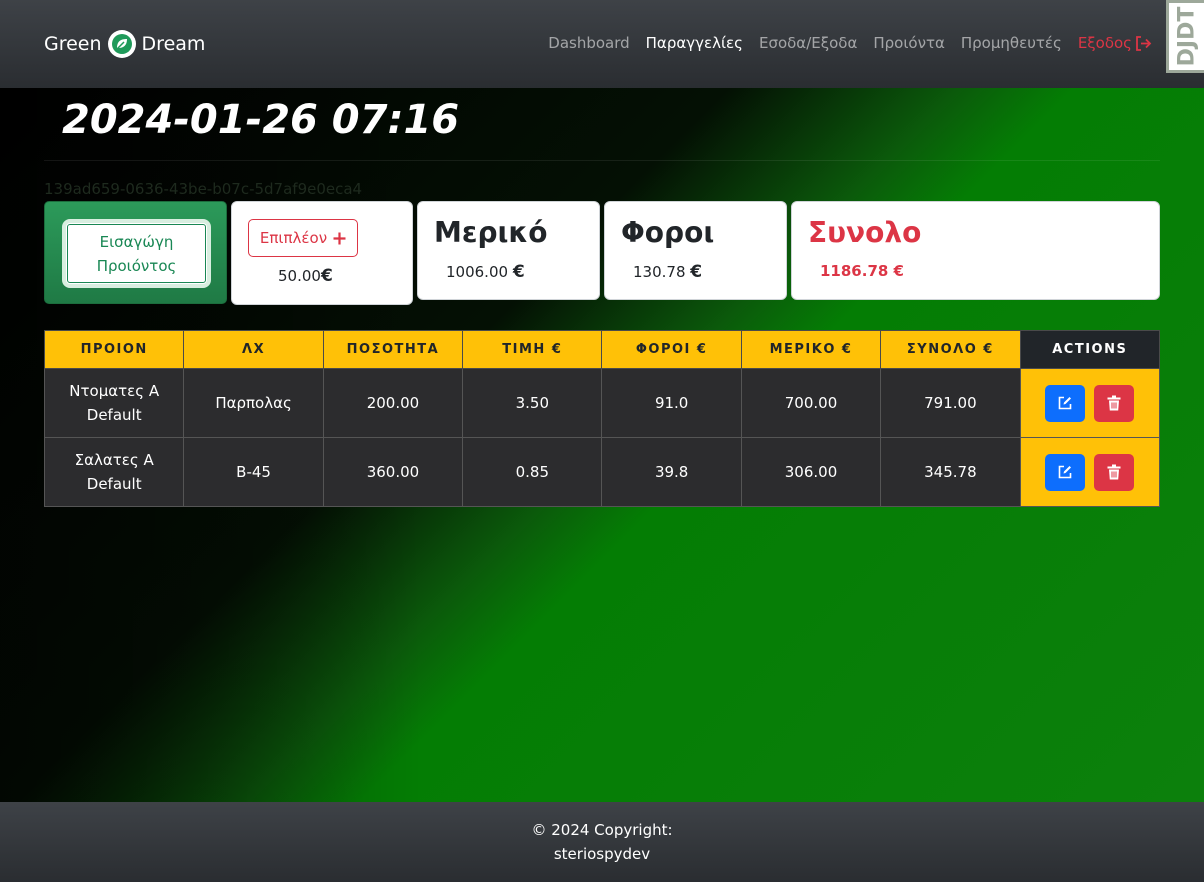 The width and height of the screenshot is (1204, 882). I want to click on nav-products: Προιόντα, so click(909, 43).